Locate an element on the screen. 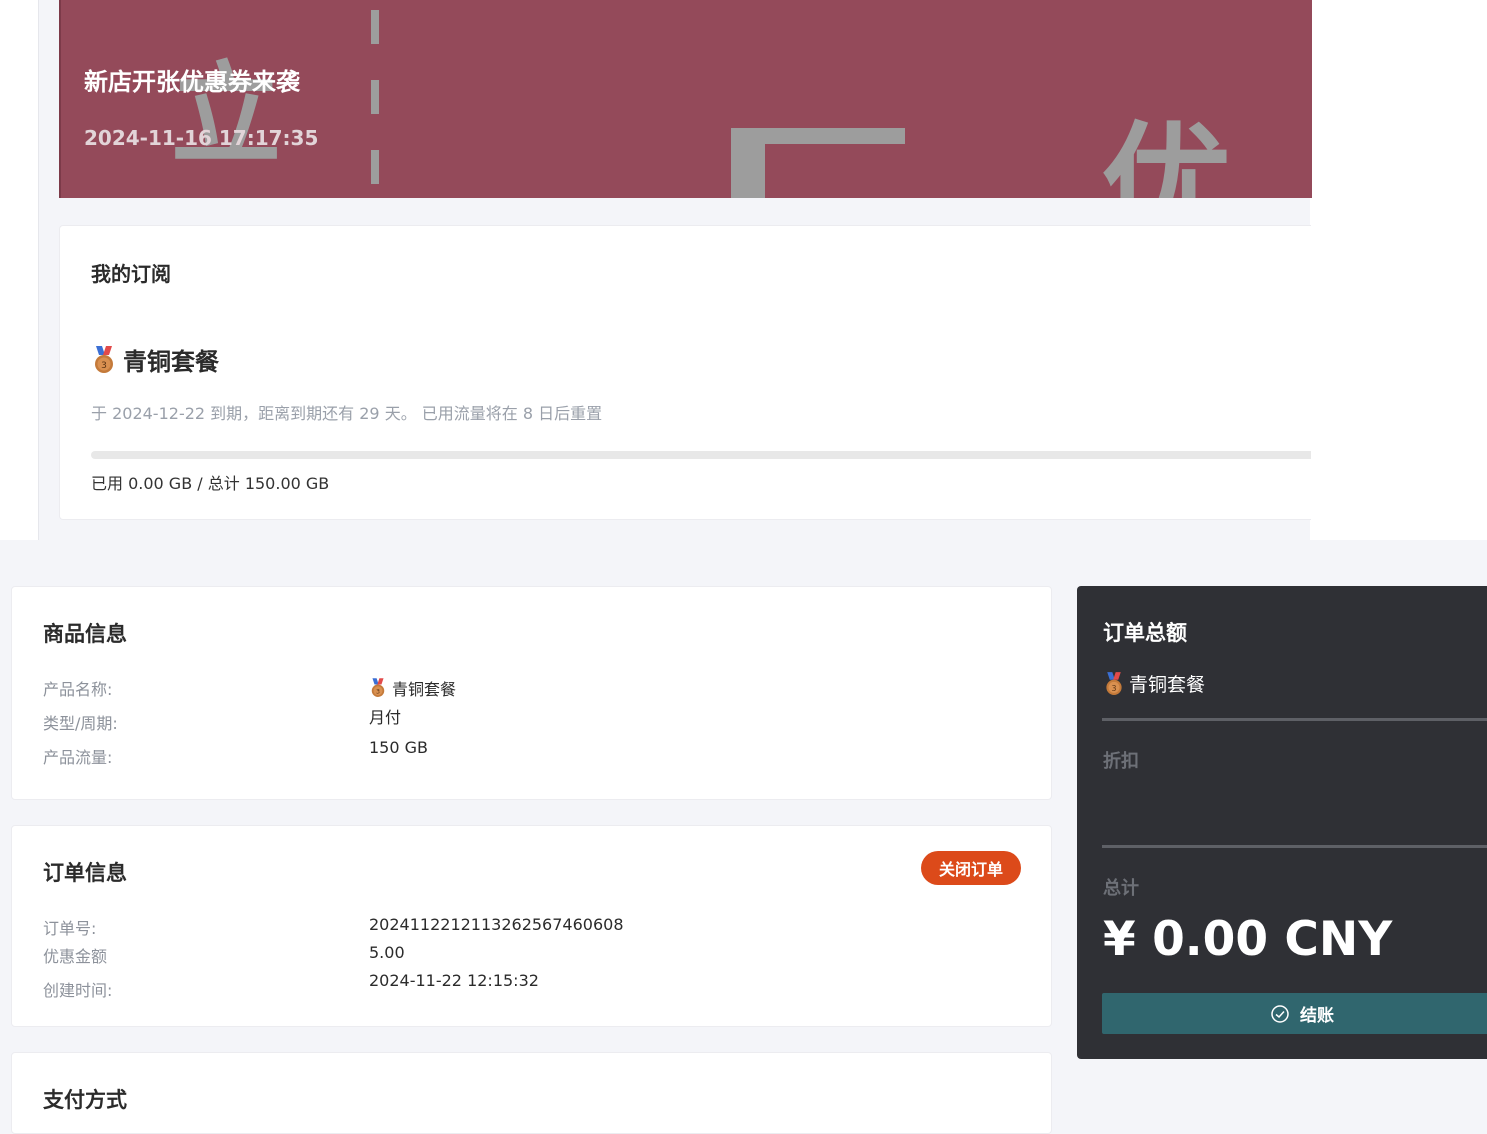 The image size is (1487, 1134). summary-item: 3 青铜套餐 is located at coordinates (1154, 683).